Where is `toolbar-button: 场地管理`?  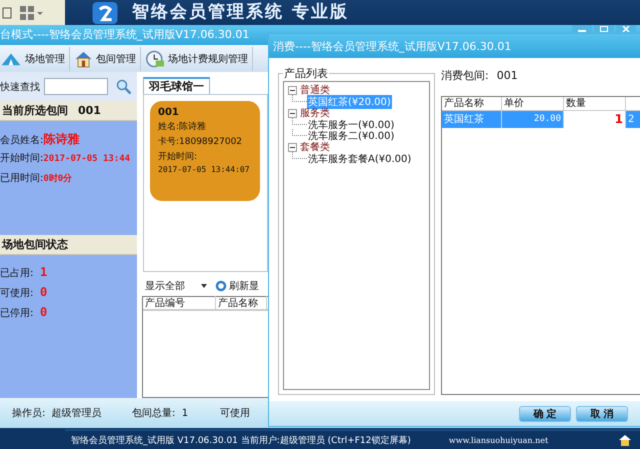 toolbar-button: 场地管理 is located at coordinates (35, 58).